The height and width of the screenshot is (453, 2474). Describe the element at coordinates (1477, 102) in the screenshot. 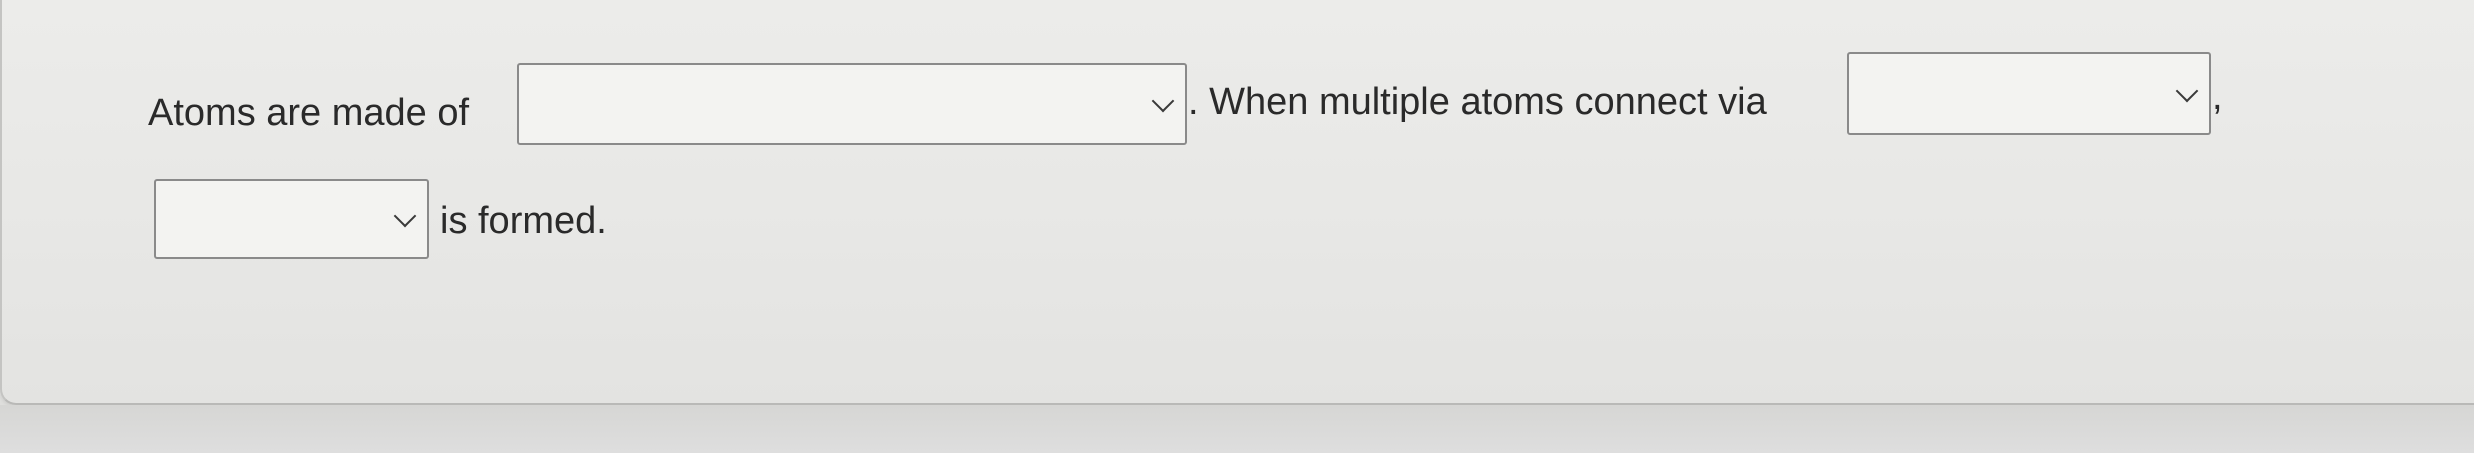

I see `question-text-2: . When multiple atoms connect via` at that location.